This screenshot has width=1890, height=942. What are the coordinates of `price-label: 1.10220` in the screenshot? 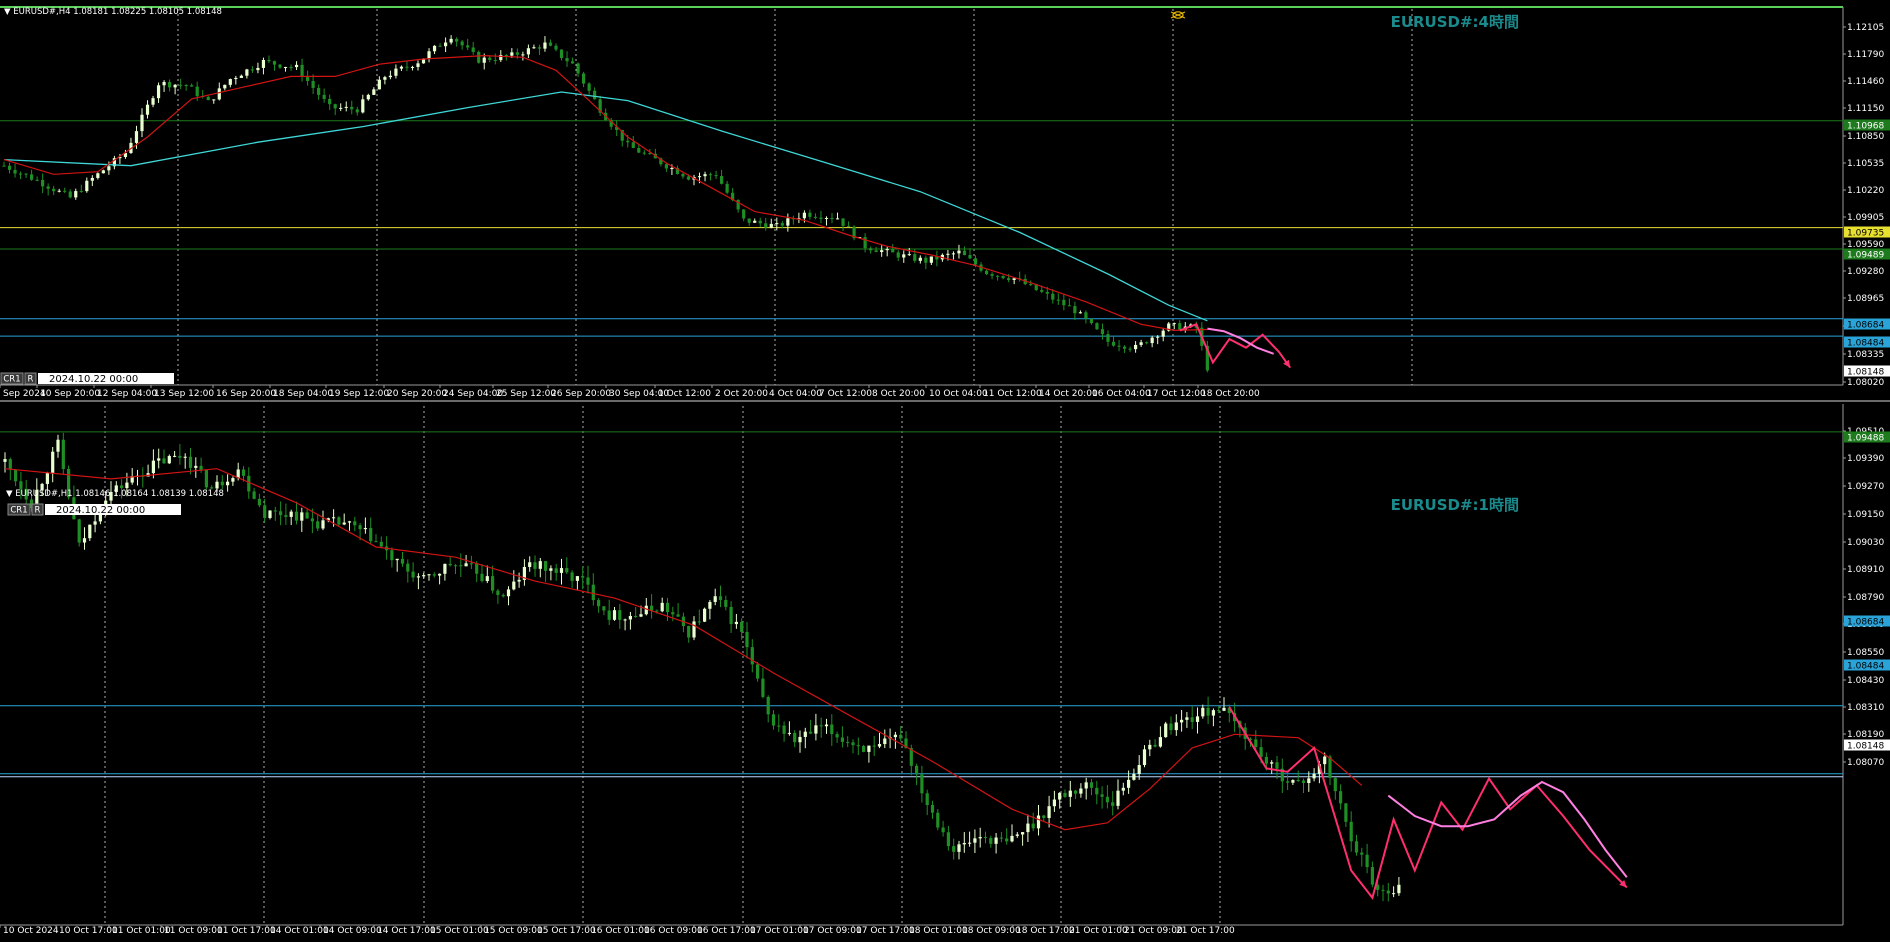 It's located at (1865, 191).